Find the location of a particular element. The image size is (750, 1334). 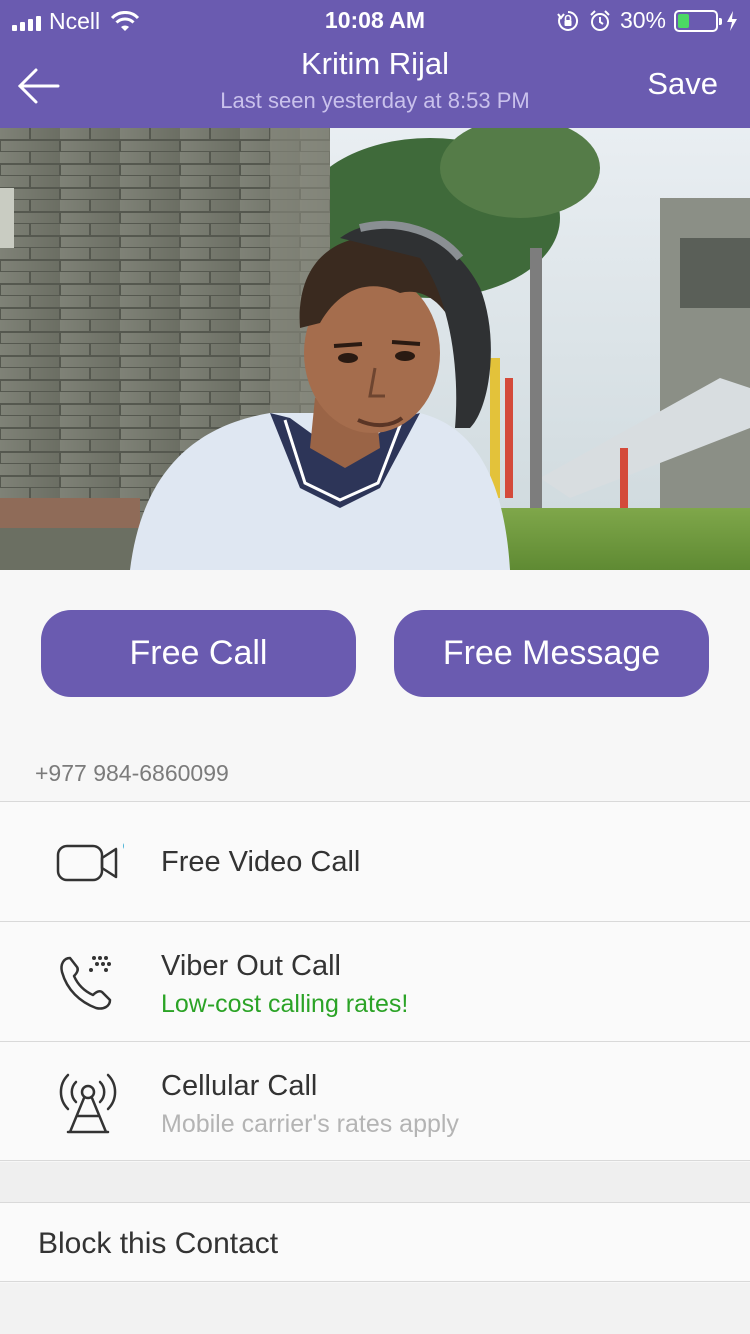

battery-fill is located at coordinates (683, 20).